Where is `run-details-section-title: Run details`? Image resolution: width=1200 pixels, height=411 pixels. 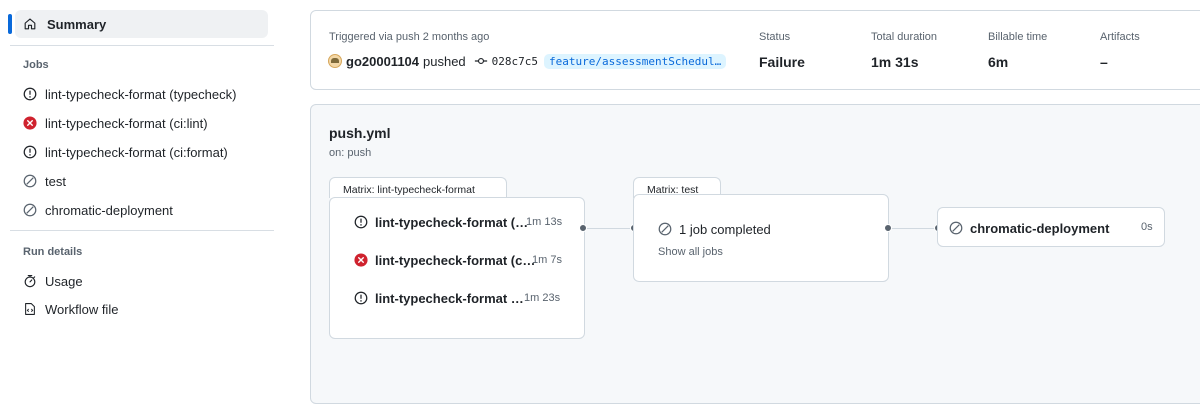
run-details-section-title: Run details is located at coordinates (53, 252).